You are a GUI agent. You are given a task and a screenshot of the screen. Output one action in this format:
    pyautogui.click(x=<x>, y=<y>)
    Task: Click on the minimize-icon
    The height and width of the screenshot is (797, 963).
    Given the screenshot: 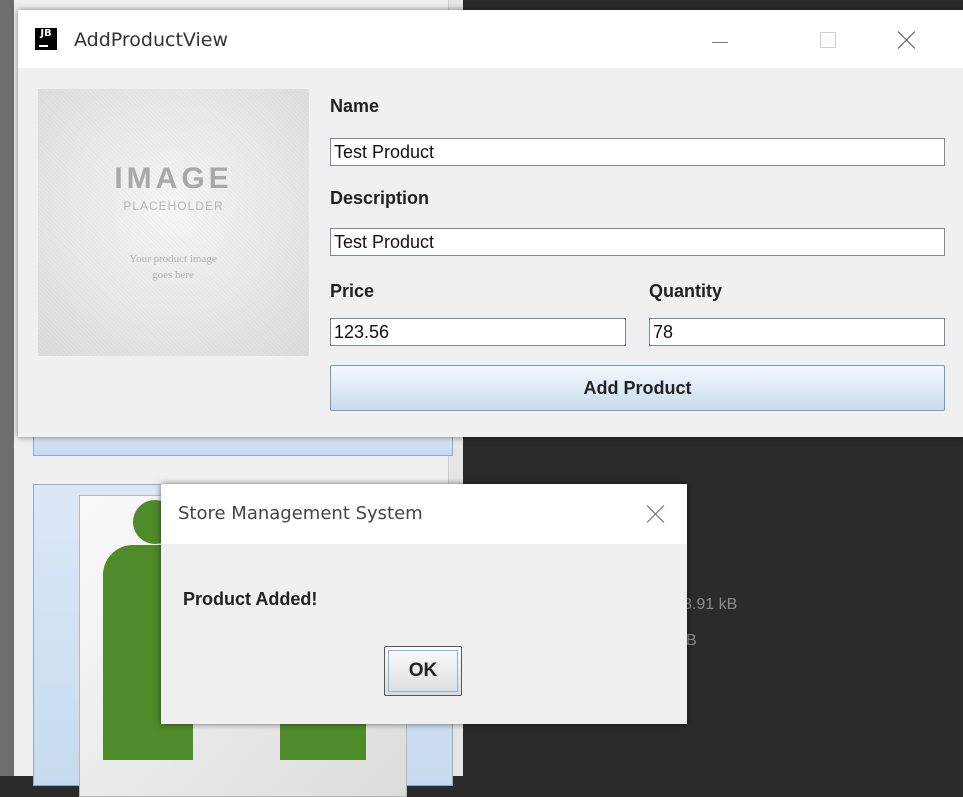 What is the action you would take?
    pyautogui.click(x=718, y=39)
    